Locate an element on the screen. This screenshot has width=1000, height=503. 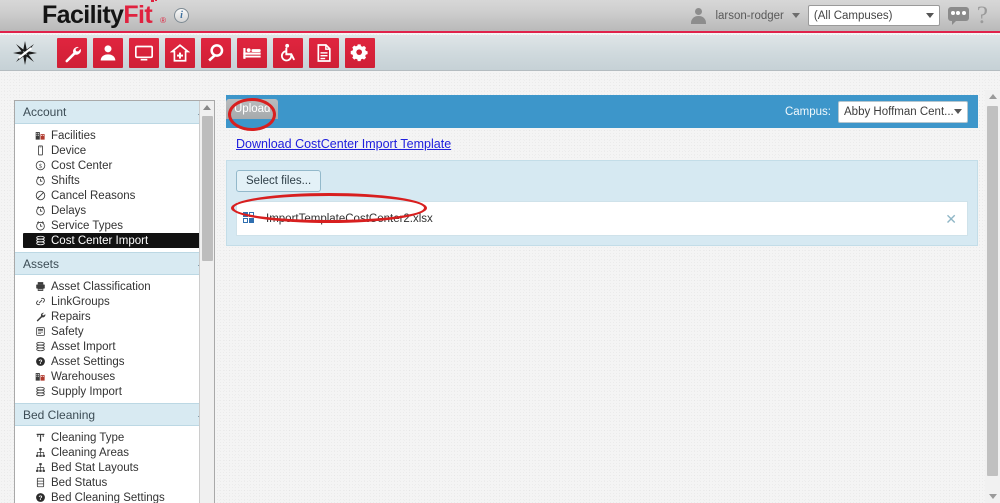
bed-icon is located at coordinates (252, 53).